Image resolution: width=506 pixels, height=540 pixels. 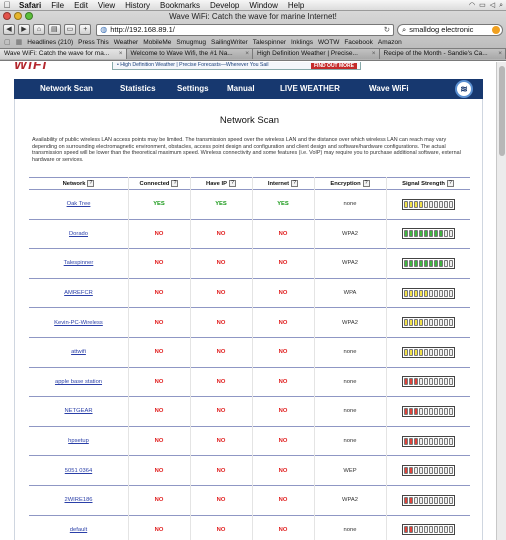 What do you see at coordinates (316, 54) in the screenshot?
I see `tab-weather: High Definition Weather | Precise... ×` at bounding box center [316, 54].